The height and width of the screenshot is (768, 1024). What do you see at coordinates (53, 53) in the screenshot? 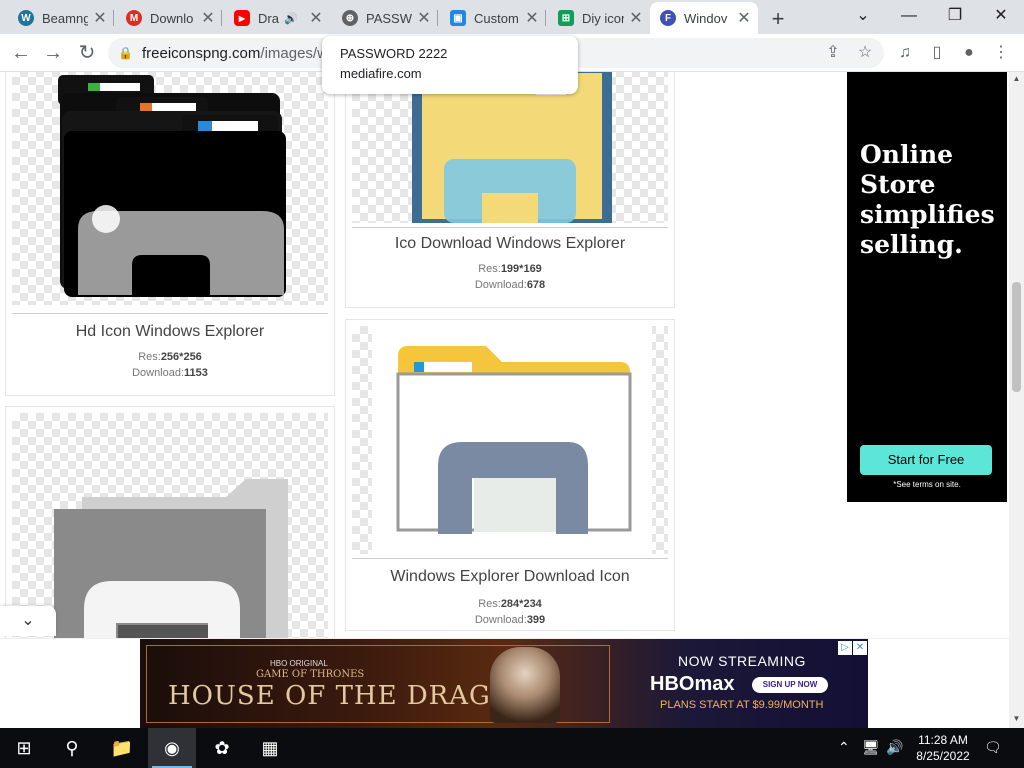
I see `forward-button: →` at bounding box center [53, 53].